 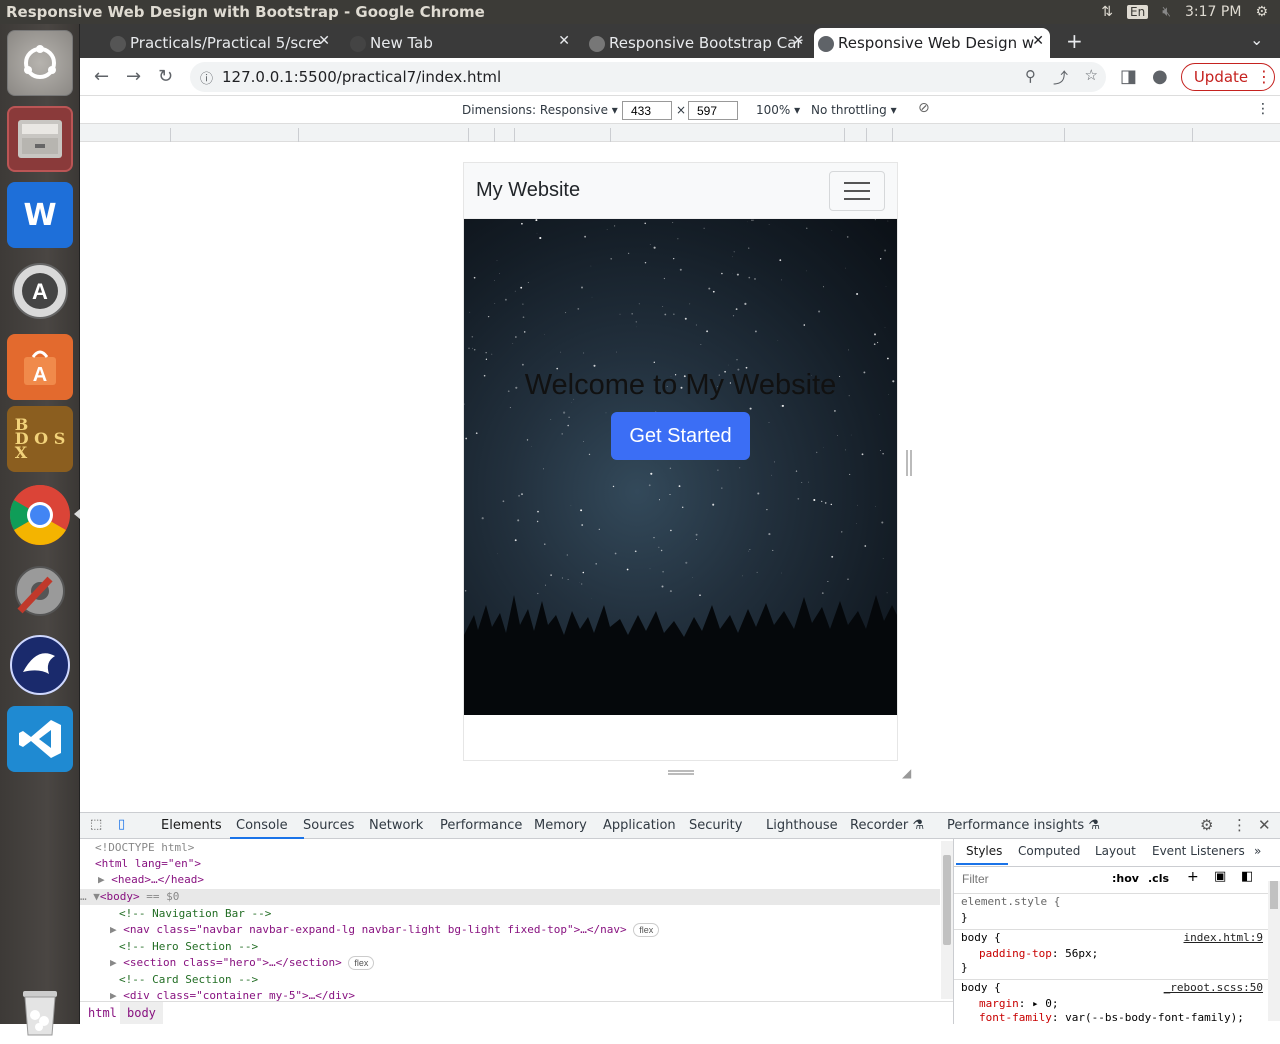 I want to click on new-tab-button: +, so click(x=1074, y=41).